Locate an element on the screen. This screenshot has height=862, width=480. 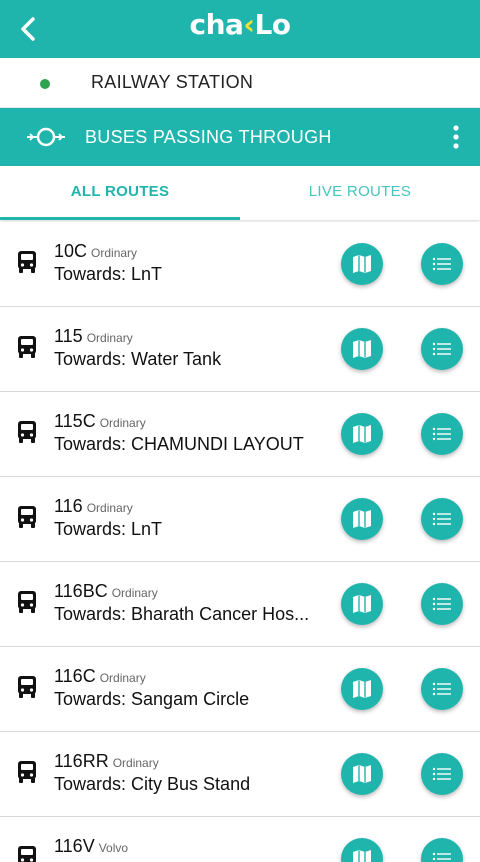
app-bar: cha‹Lo is located at coordinates (240, 29).